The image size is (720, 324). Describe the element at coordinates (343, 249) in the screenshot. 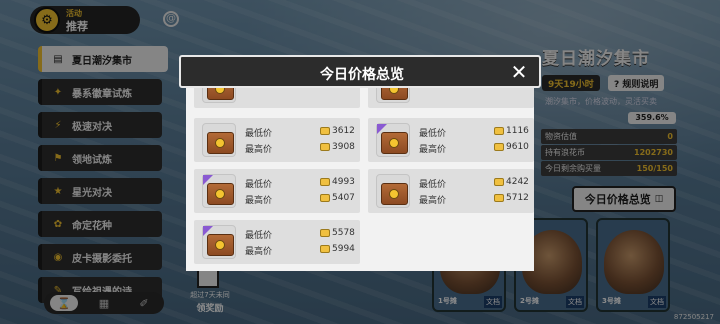

I see `high-price-value: 5994` at that location.